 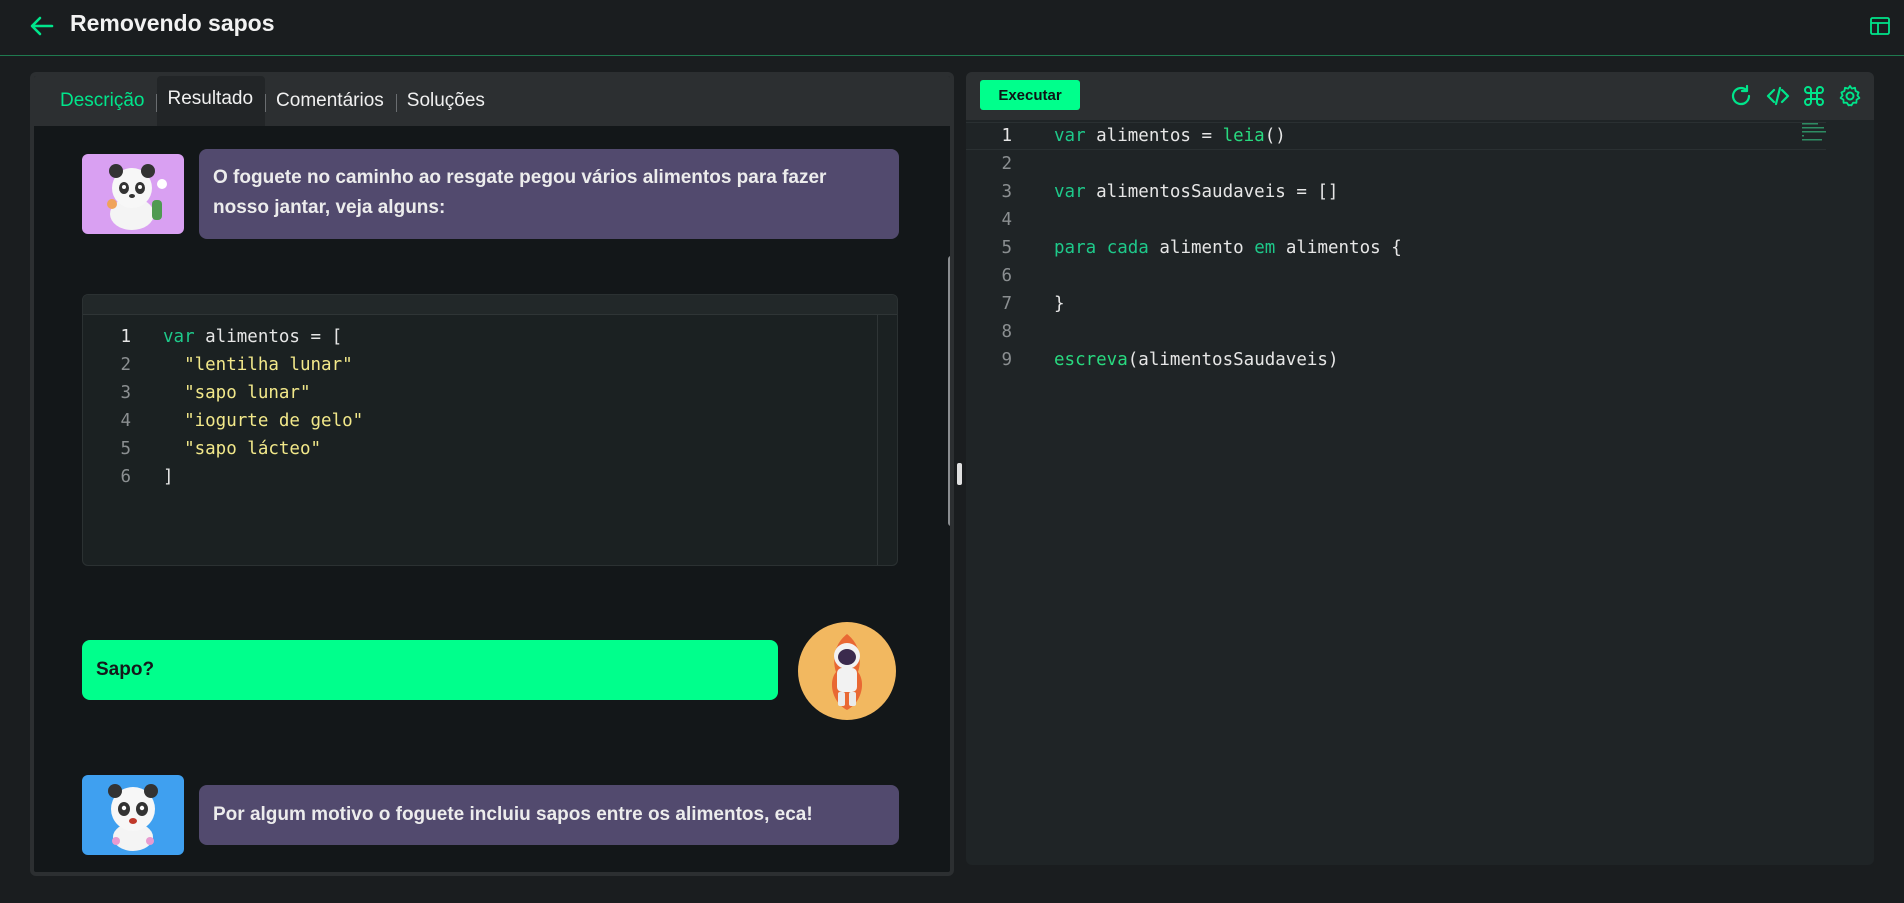 I want to click on editor-minimap, so click(x=1816, y=132).